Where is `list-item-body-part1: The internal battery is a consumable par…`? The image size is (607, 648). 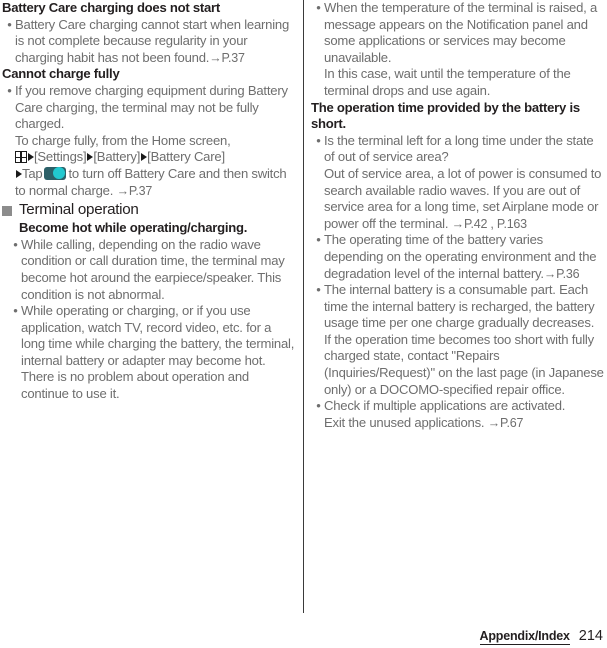 list-item-body-part1: The internal battery is a consumable par… is located at coordinates (459, 306).